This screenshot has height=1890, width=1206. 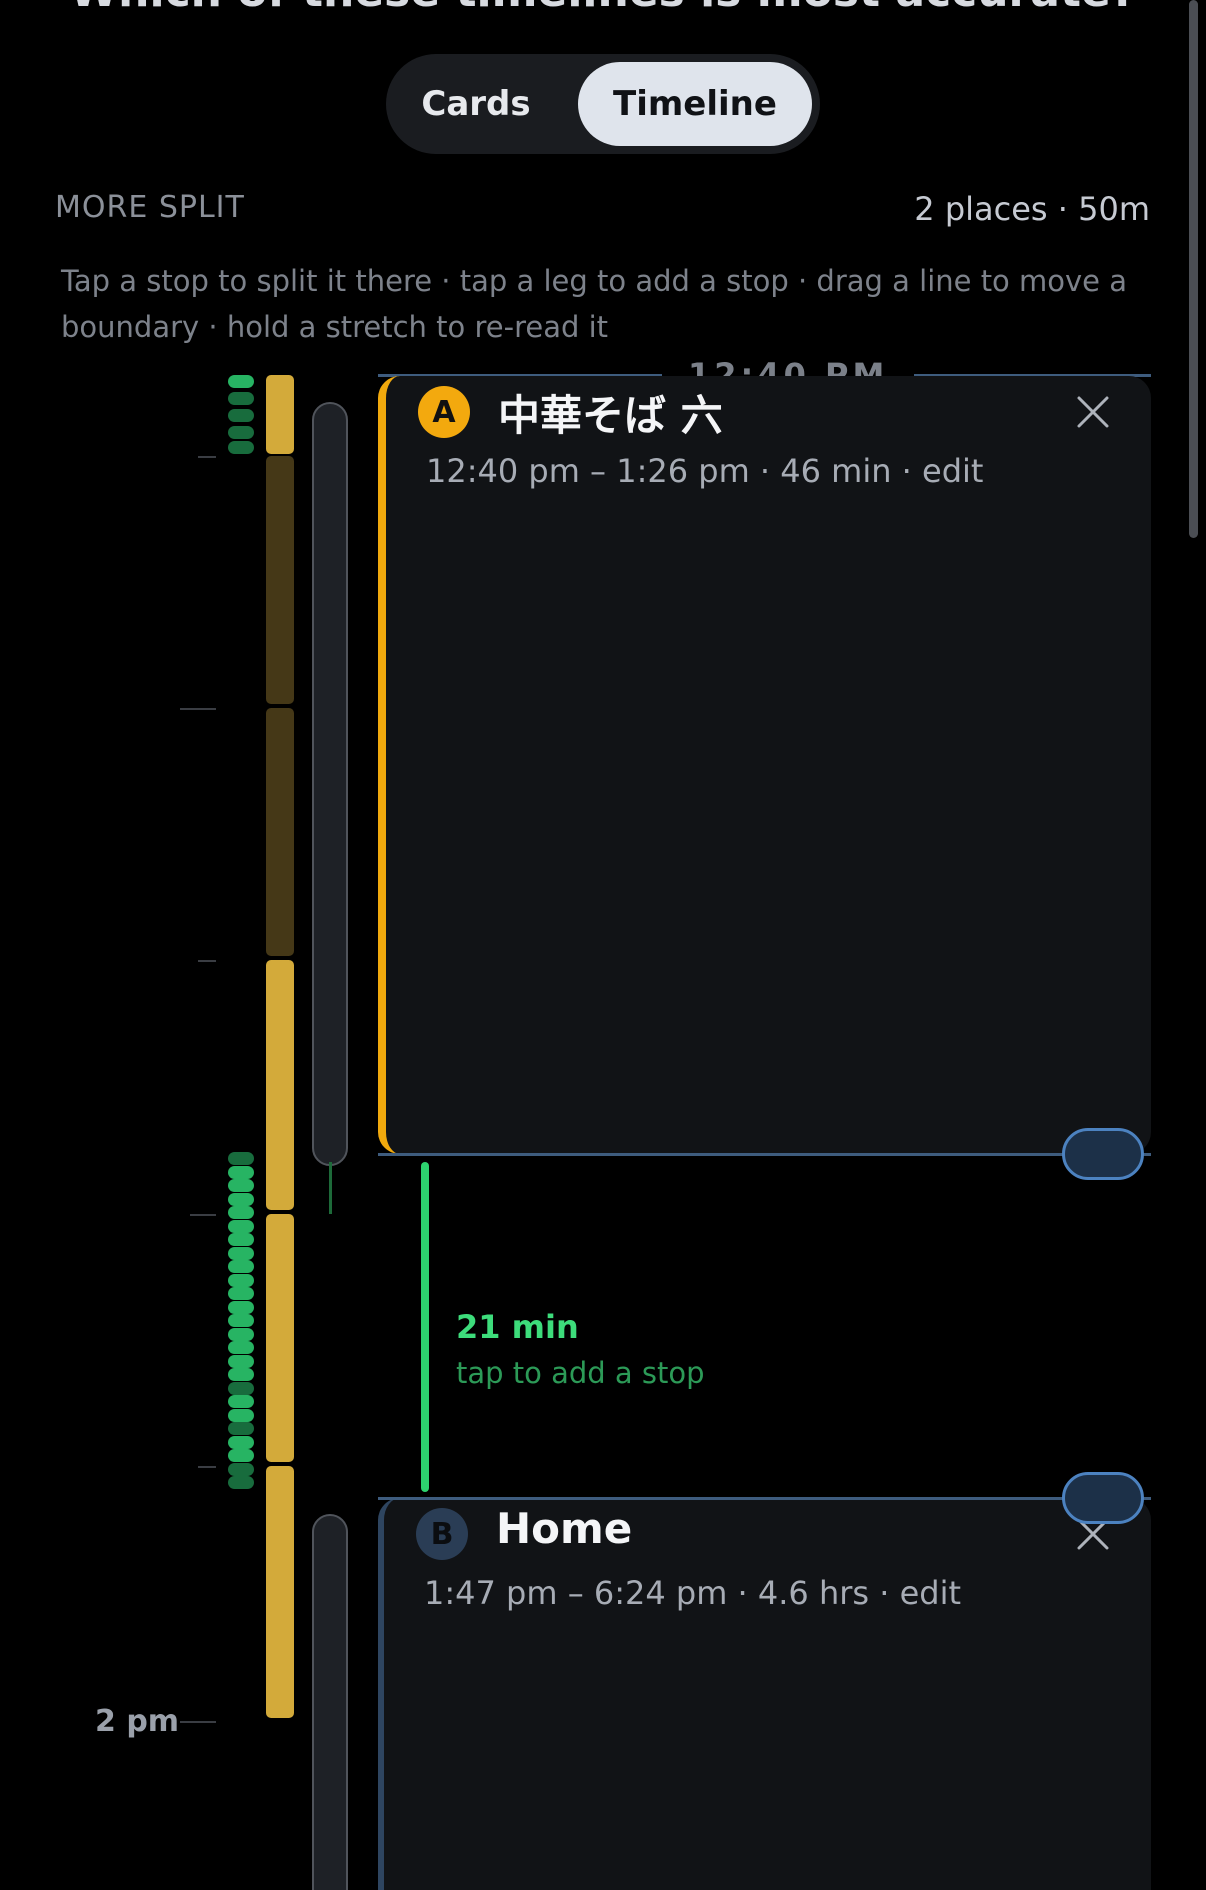 I want to click on timeline-toggle-button: Timeline, so click(x=695, y=104).